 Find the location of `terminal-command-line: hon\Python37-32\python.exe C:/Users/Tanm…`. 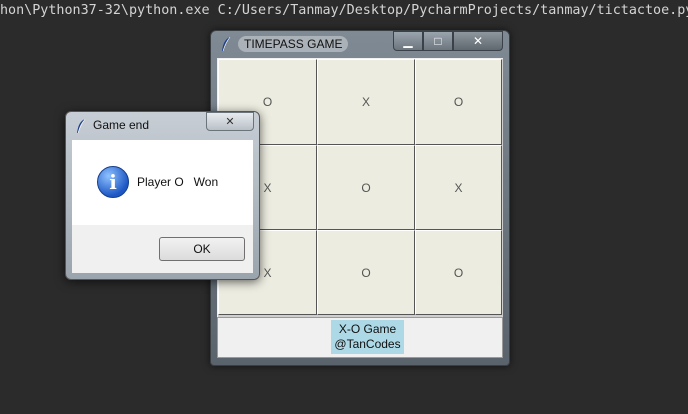

terminal-command-line: hon\Python37-32\python.exe C:/Users/Tanm… is located at coordinates (344, 10).